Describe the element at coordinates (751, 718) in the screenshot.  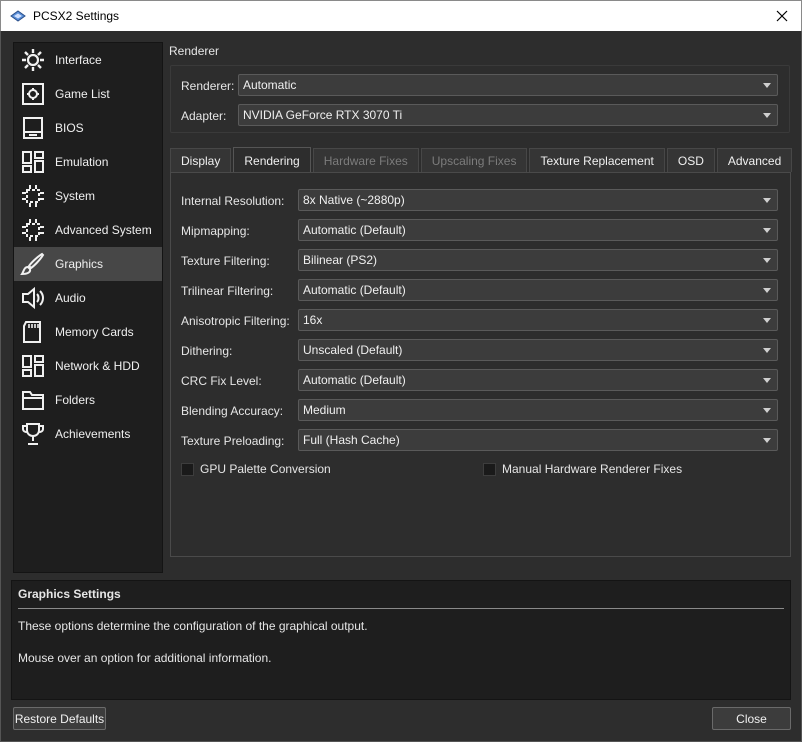
I see `close-button: Close` at that location.